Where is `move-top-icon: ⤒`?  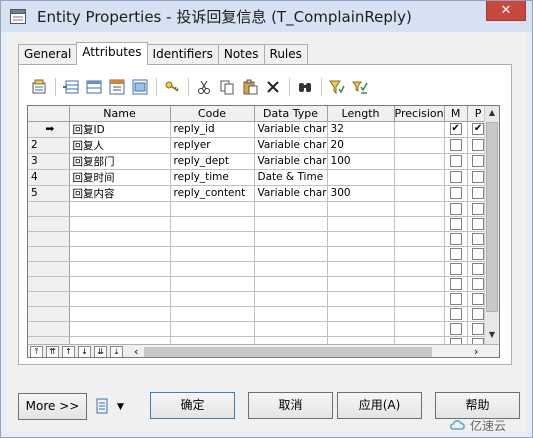
move-top-icon: ⤒ is located at coordinates (36, 351).